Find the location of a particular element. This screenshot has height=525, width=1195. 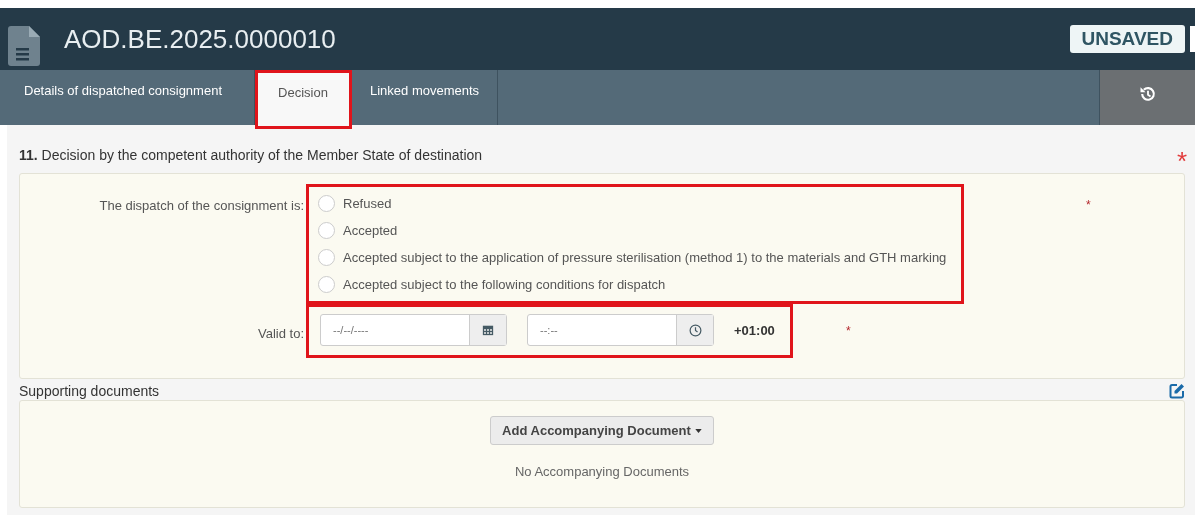

field-label: Valid to: is located at coordinates (280, 333).